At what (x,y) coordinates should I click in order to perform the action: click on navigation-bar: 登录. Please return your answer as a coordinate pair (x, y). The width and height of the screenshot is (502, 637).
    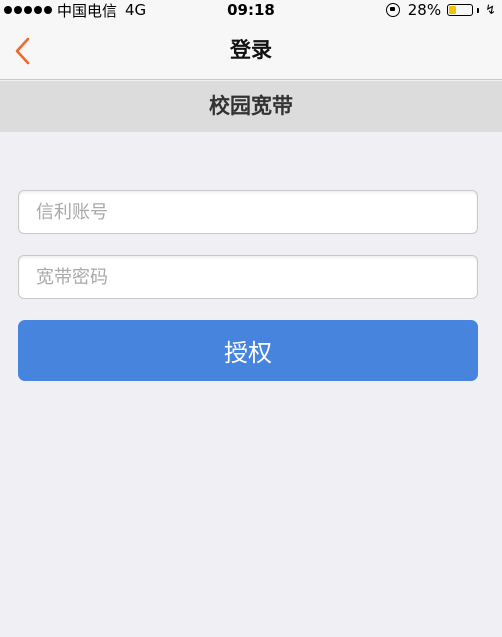
    Looking at the image, I should click on (251, 50).